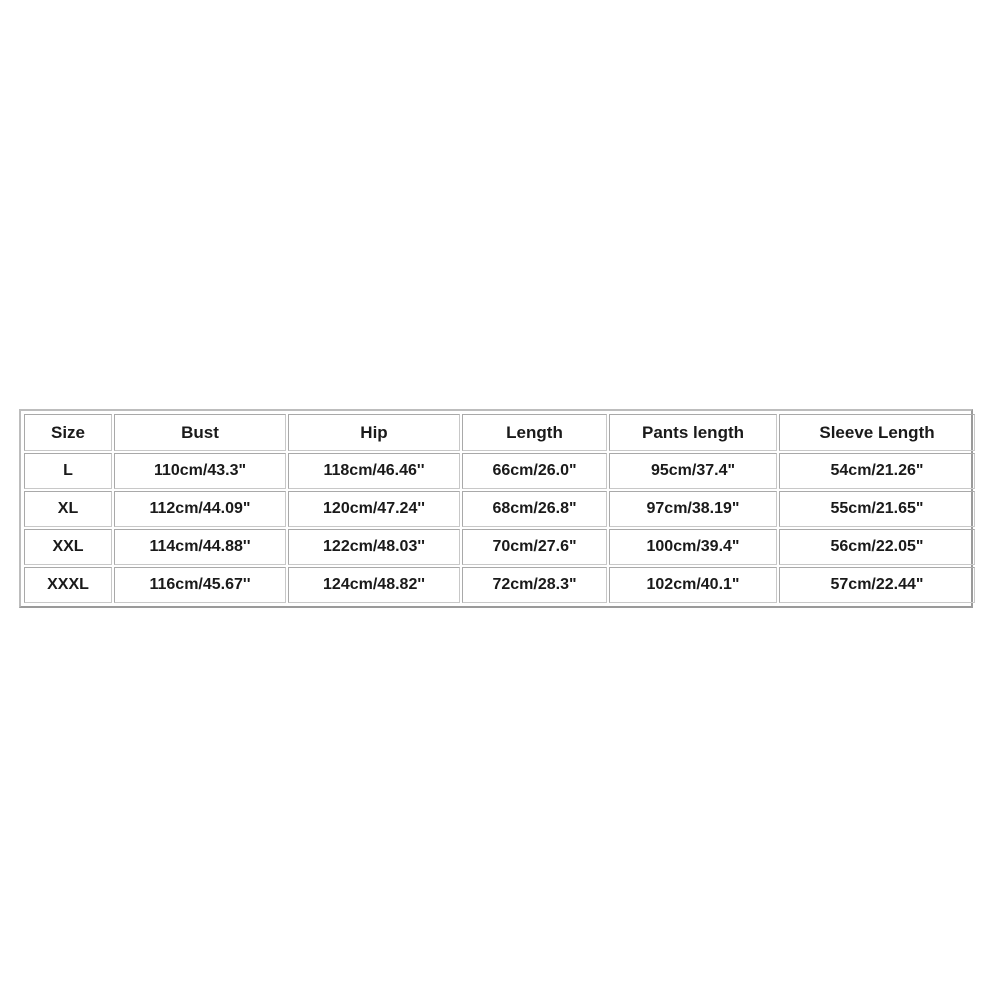 This screenshot has width=1000, height=1000. Describe the element at coordinates (534, 509) in the screenshot. I see `cell-length: 68cm/26.8"` at that location.